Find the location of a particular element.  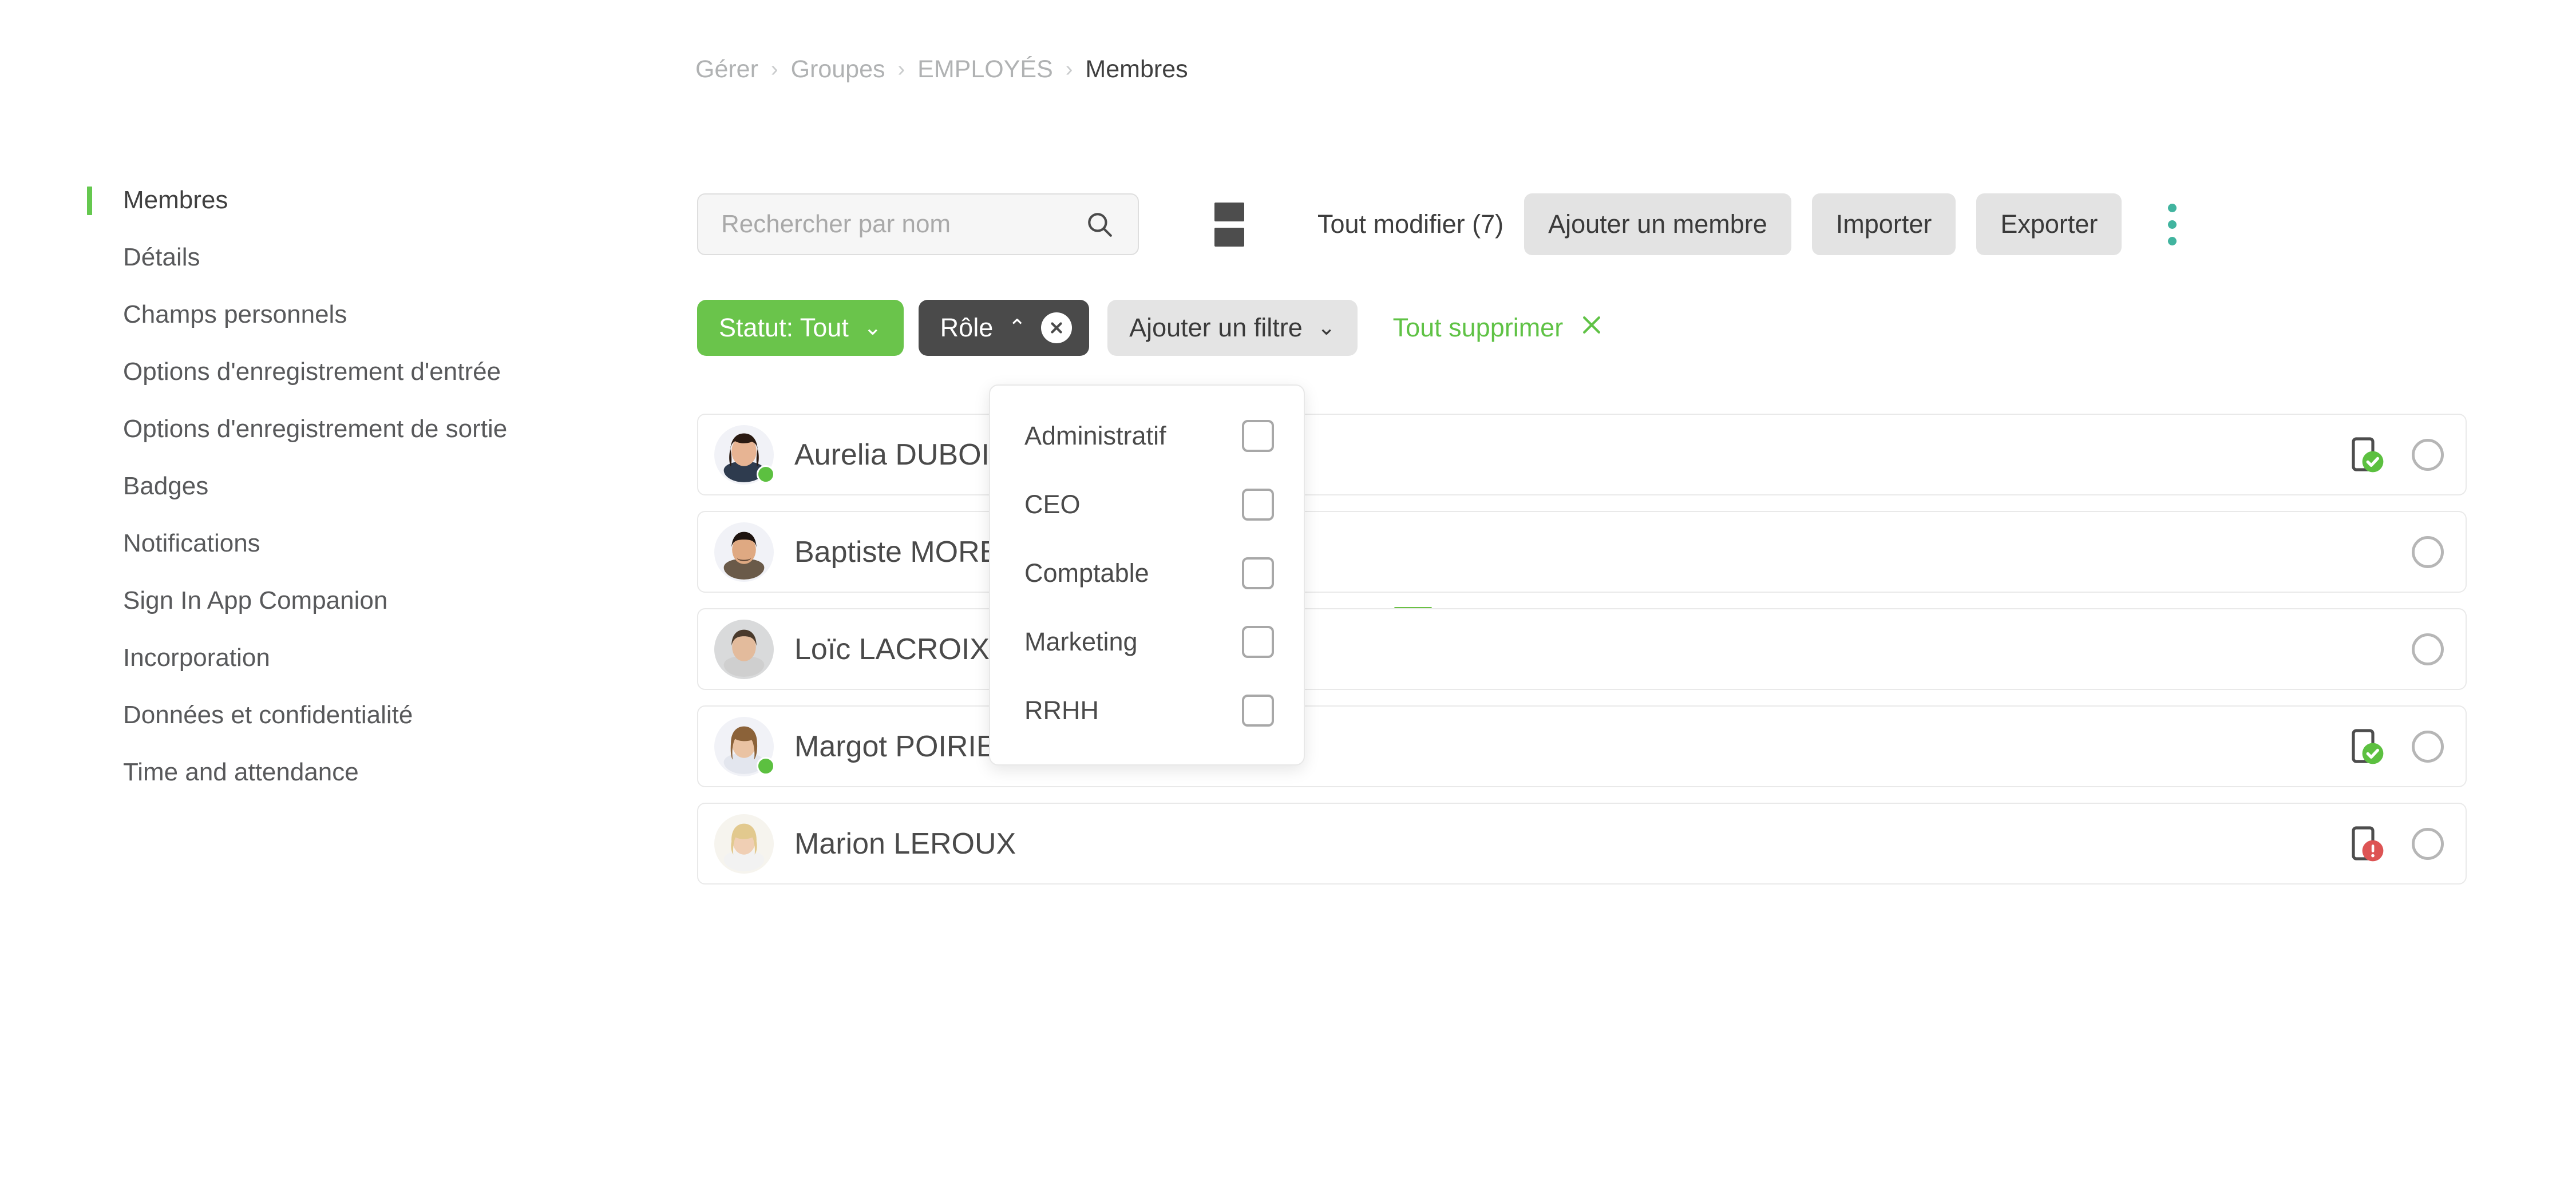

presence-online-indicator is located at coordinates (766, 765).